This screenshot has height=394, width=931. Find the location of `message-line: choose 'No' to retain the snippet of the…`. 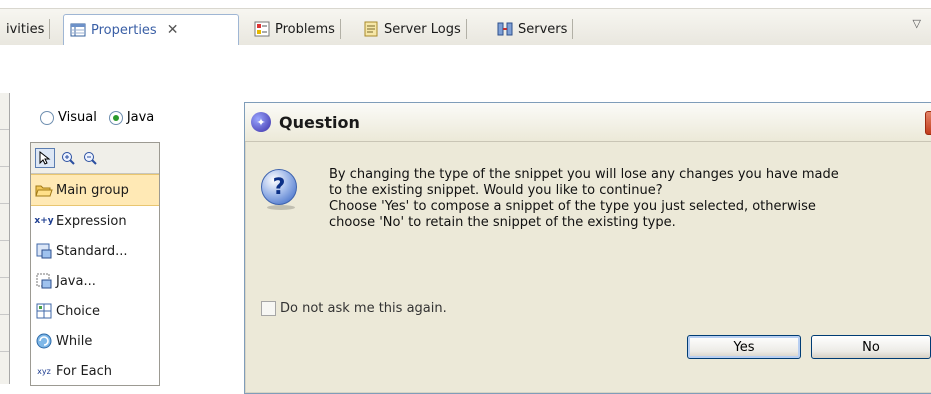

message-line: choose 'No' to retain the snippet of the… is located at coordinates (502, 222).